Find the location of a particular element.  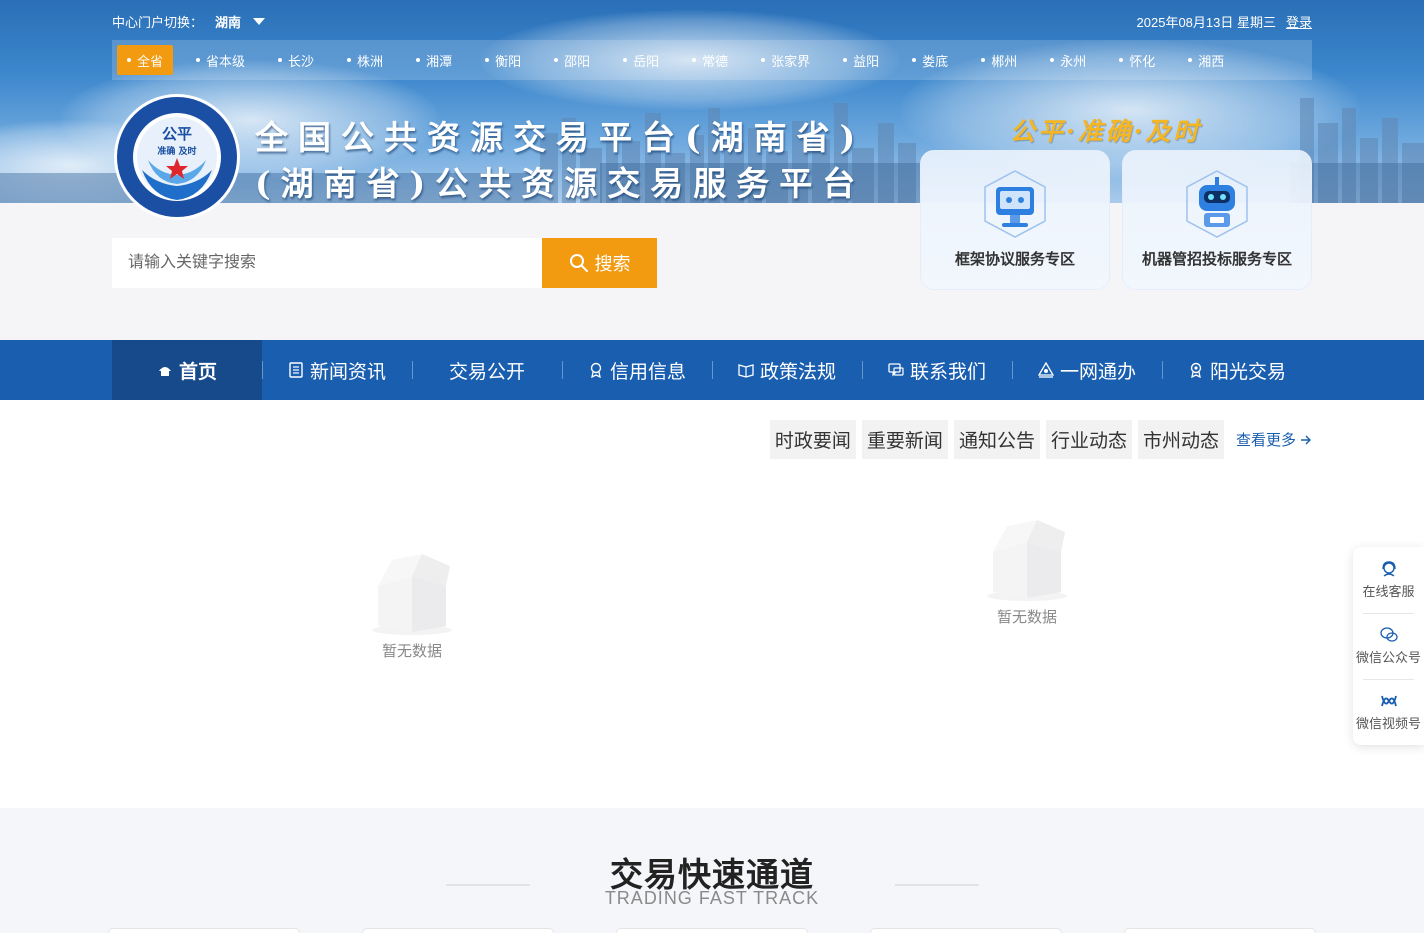

svg-text: 公平 is located at coordinates (177, 134).